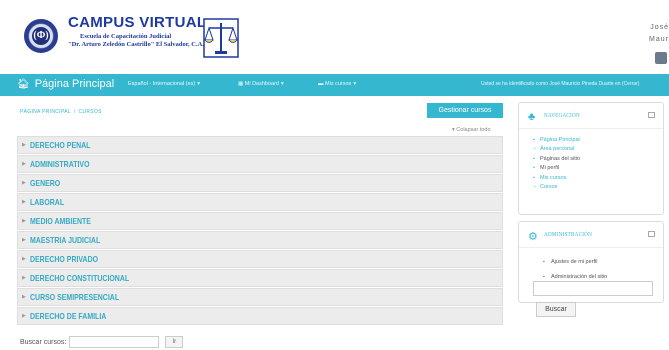 The image size is (669, 350). I want to click on category-row: ▶ GENERO, so click(260, 183).